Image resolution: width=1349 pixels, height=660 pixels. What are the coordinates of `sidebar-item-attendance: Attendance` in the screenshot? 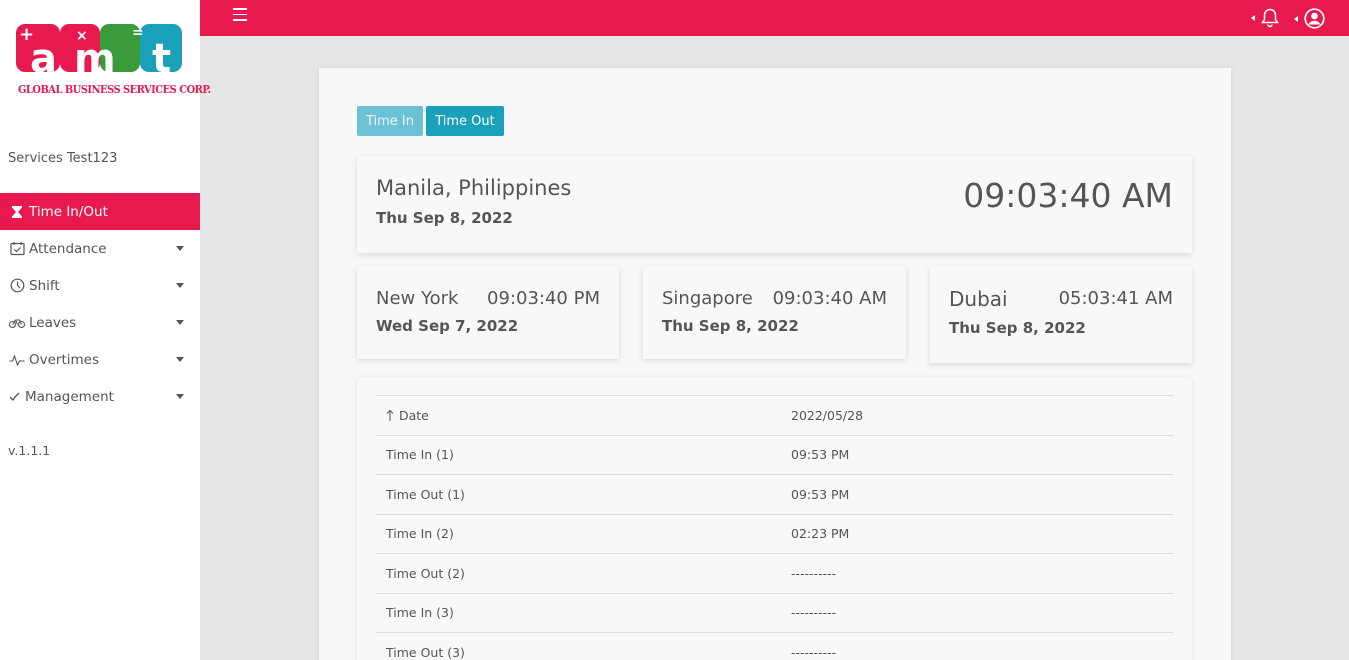 It's located at (100, 248).